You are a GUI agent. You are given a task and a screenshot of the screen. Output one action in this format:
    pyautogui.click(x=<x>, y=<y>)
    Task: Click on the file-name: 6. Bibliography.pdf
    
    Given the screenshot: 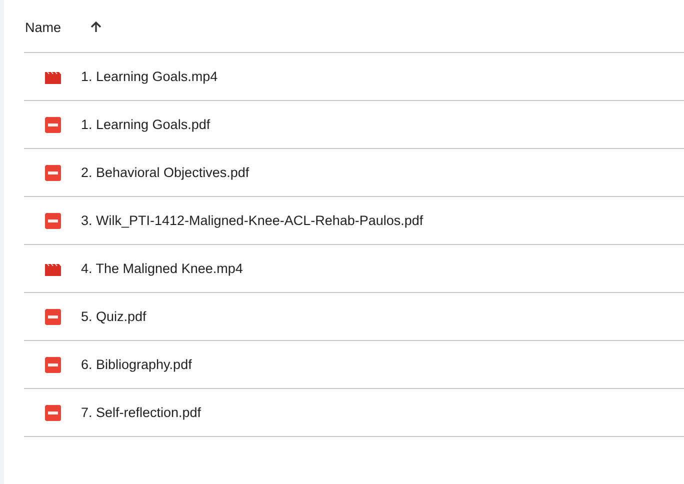 What is the action you would take?
    pyautogui.click(x=136, y=364)
    